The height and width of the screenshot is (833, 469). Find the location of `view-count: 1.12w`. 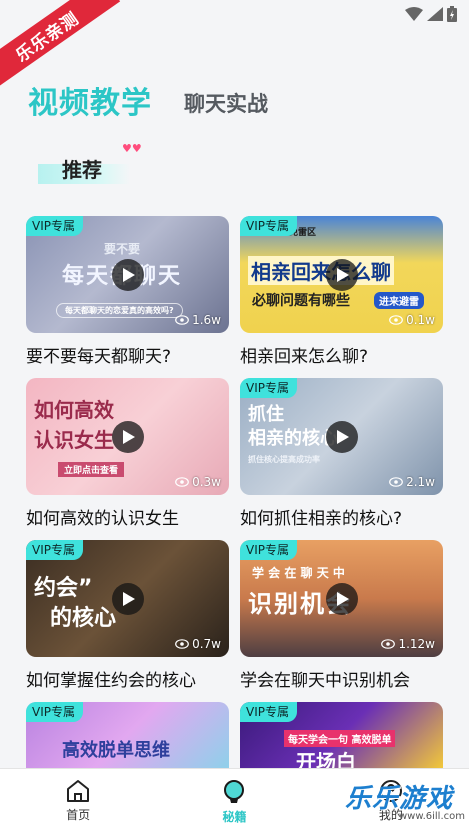

view-count: 1.12w is located at coordinates (408, 644).